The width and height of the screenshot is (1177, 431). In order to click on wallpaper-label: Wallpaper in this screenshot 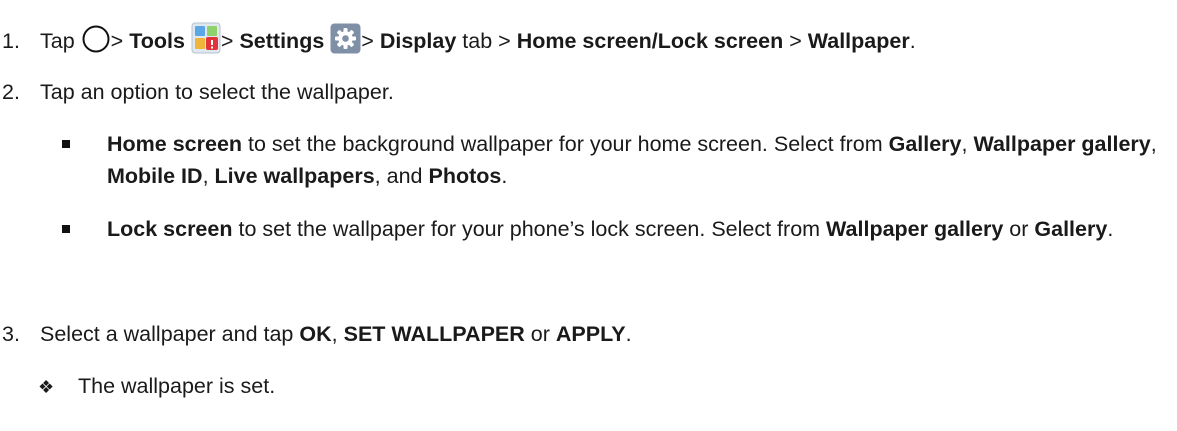, I will do `click(858, 41)`.